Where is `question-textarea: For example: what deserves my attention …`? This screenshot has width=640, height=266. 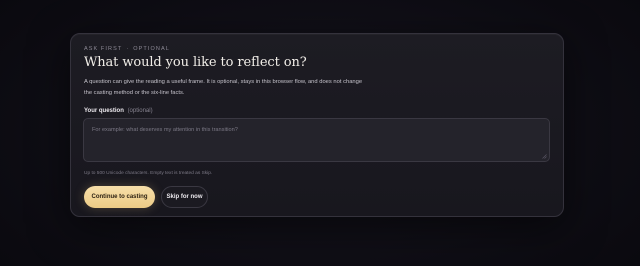 question-textarea: For example: what deserves my attention … is located at coordinates (316, 140).